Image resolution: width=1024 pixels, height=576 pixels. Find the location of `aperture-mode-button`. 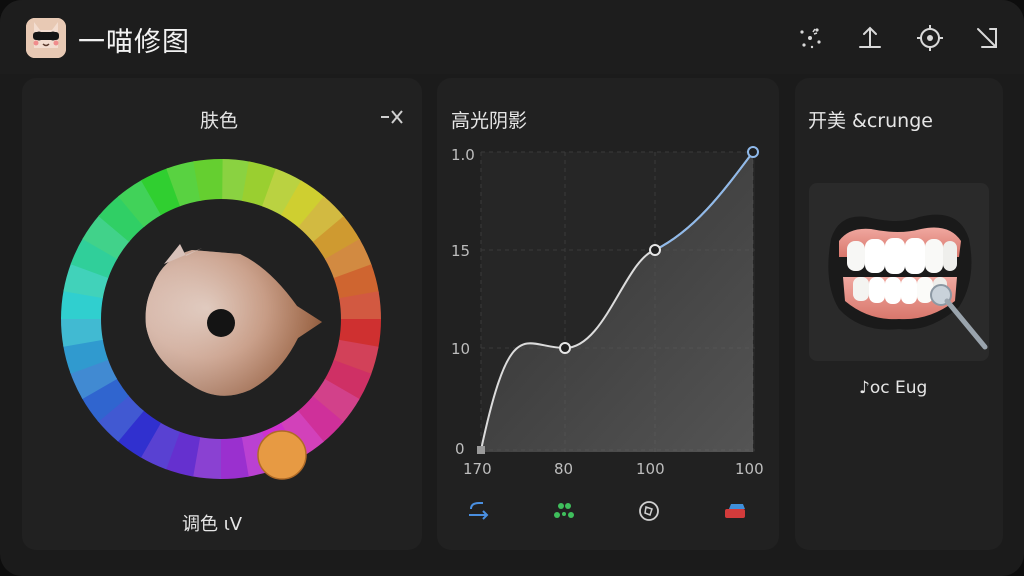

aperture-mode-button is located at coordinates (649, 511).